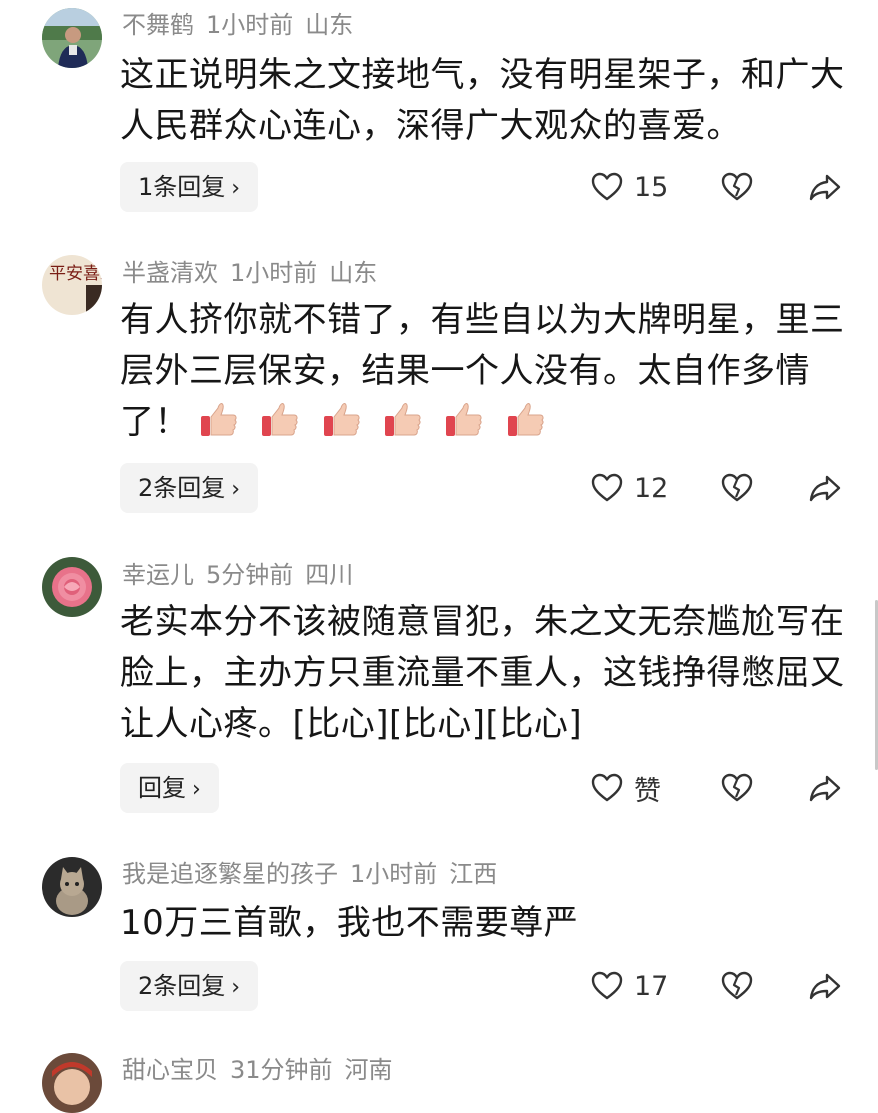  What do you see at coordinates (250, 575) in the screenshot?
I see `timestamp: 5分钟前` at bounding box center [250, 575].